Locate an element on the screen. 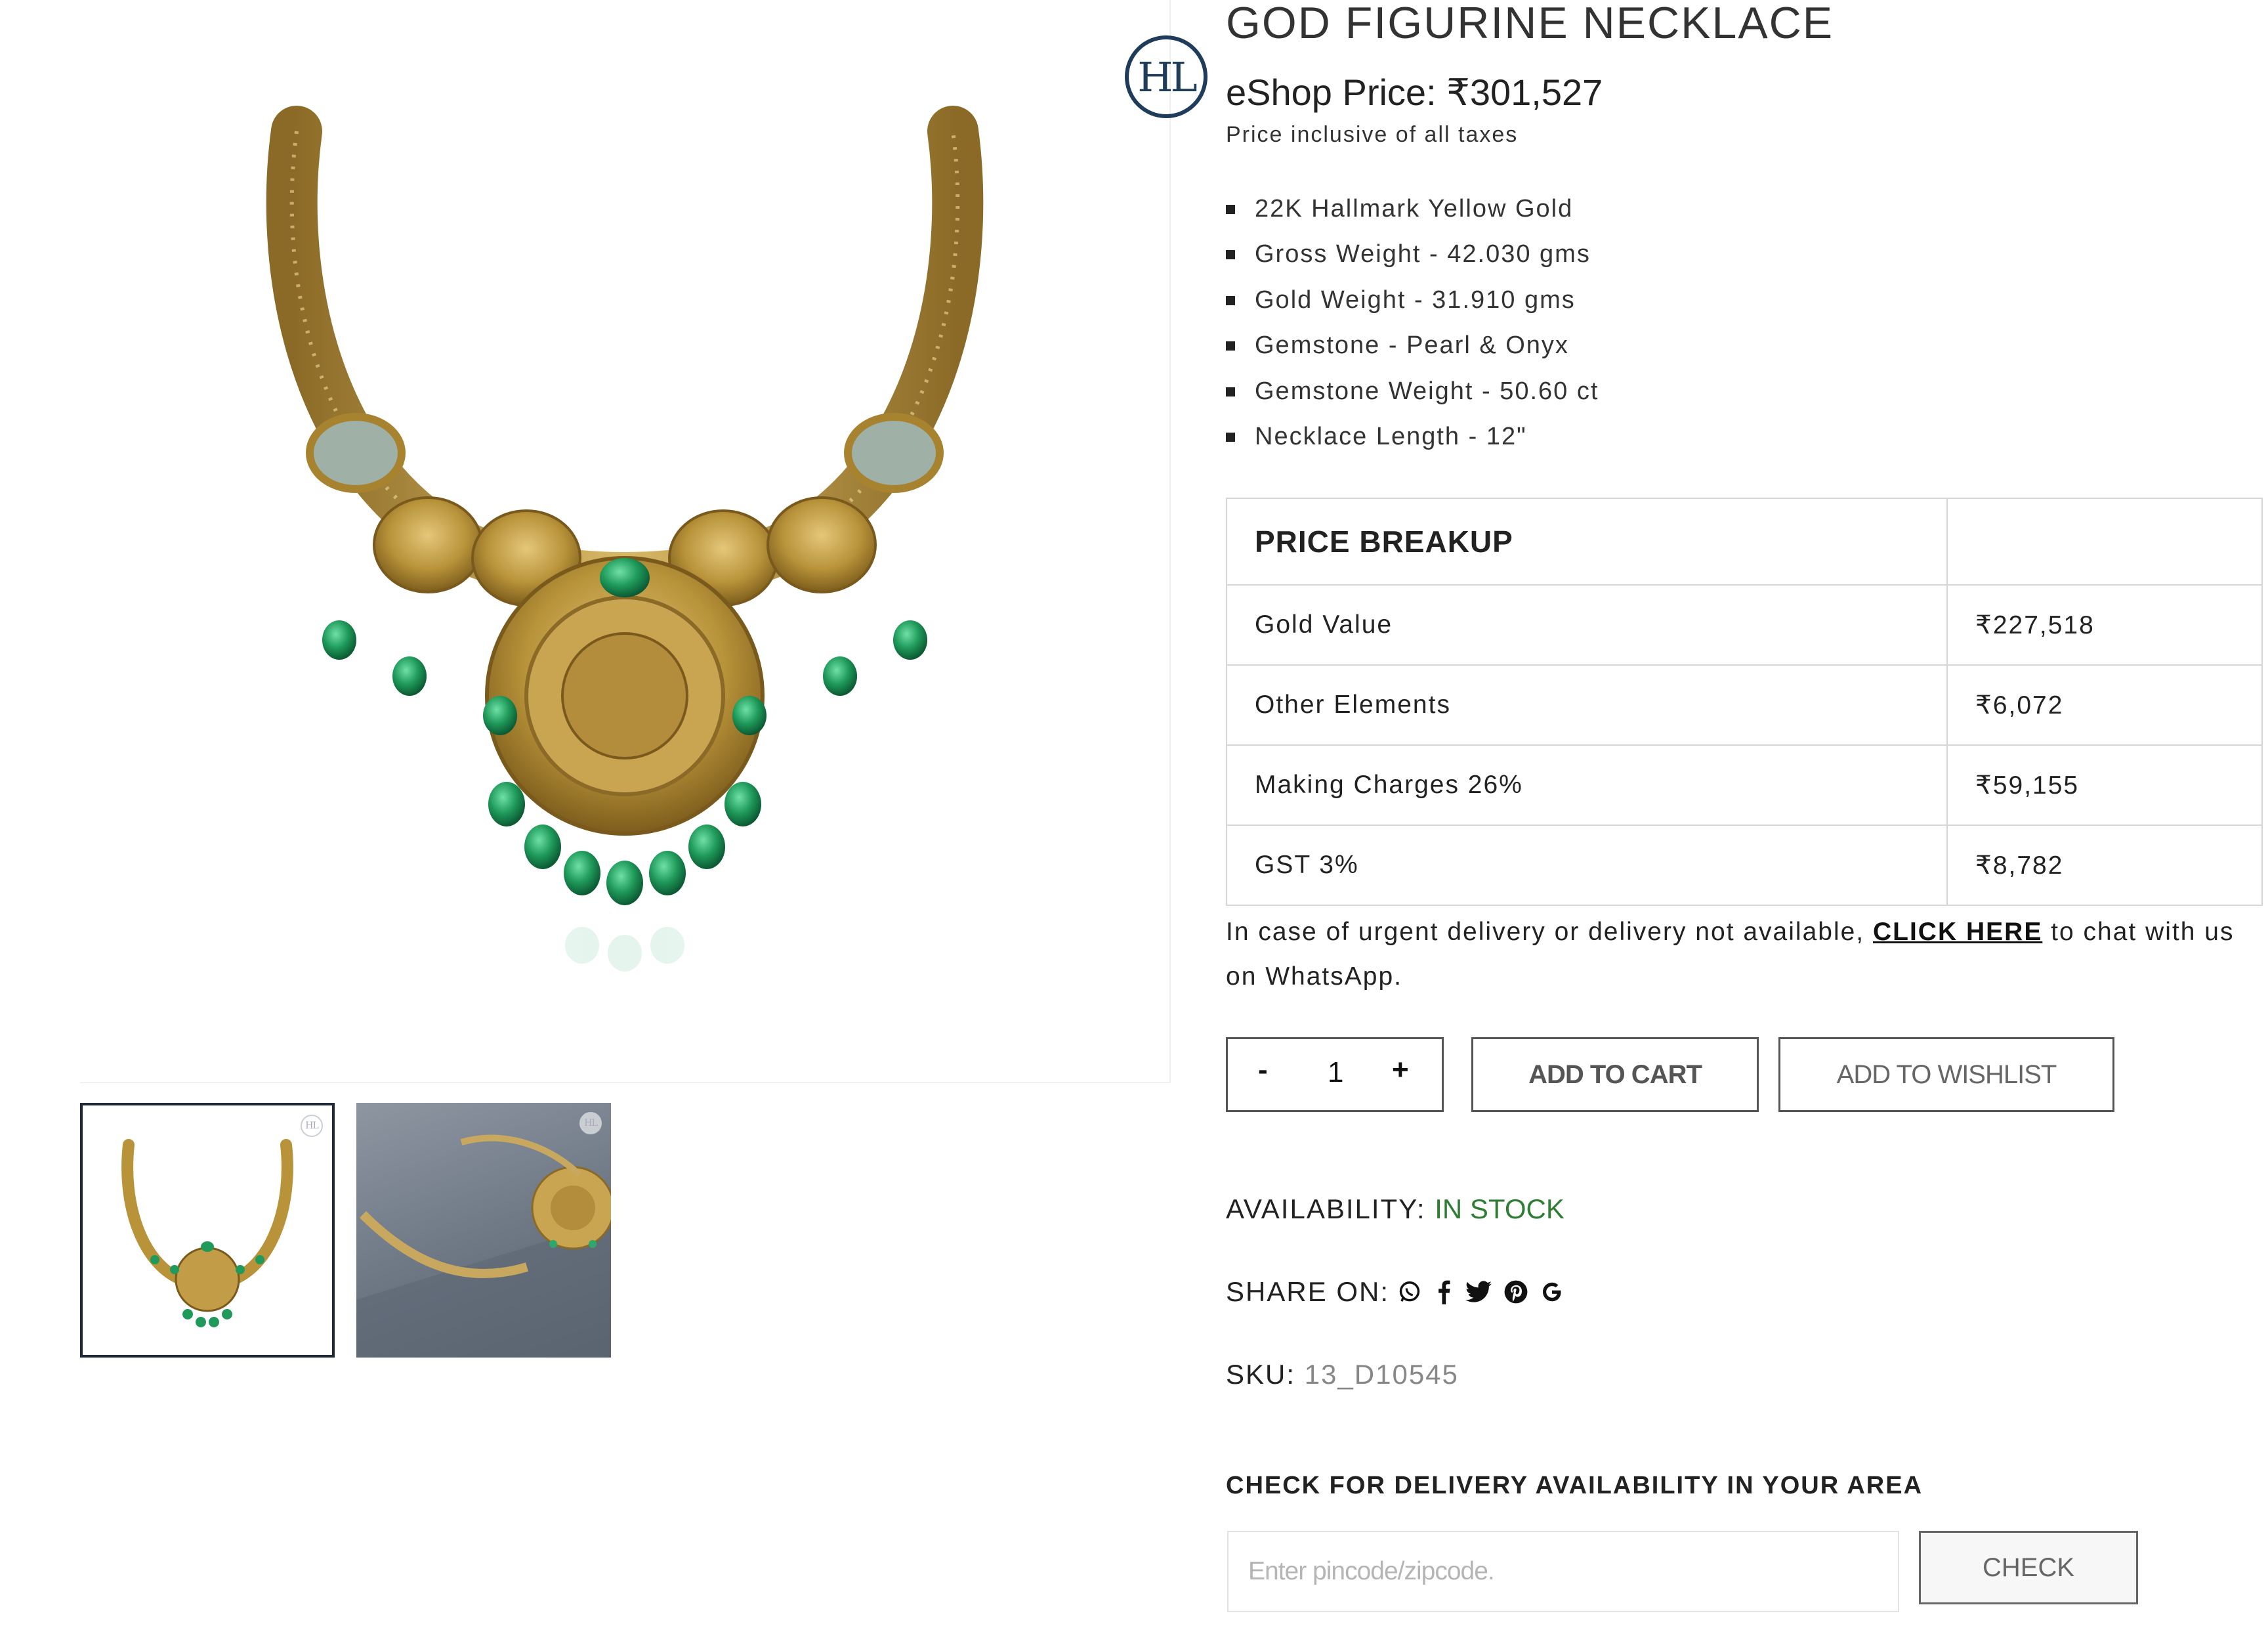  row-value: ₹59,155 is located at coordinates (2104, 785).